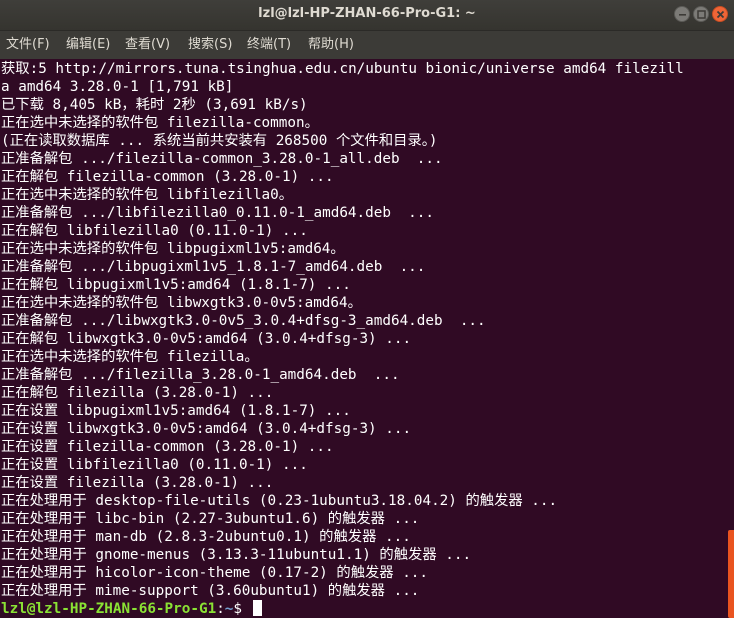 Image resolution: width=734 pixels, height=618 pixels. I want to click on terminal-line: (正在读取数据库 ... 系统当前共安装有 268500 个文件和目录。), so click(219, 141).